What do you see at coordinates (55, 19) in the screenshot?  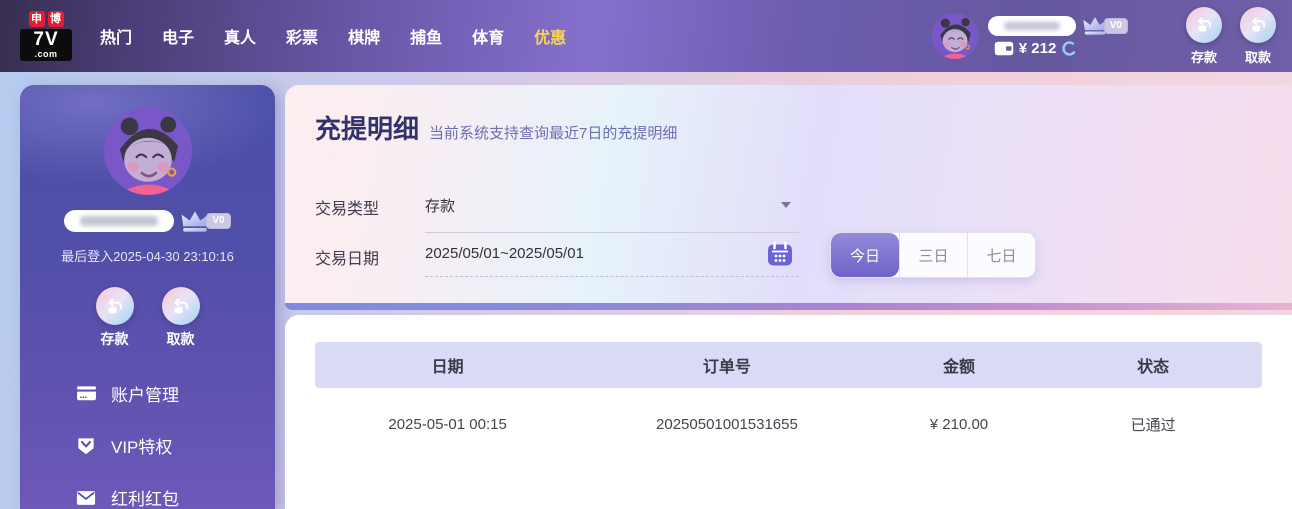 I see `logo-badge-2: 博` at bounding box center [55, 19].